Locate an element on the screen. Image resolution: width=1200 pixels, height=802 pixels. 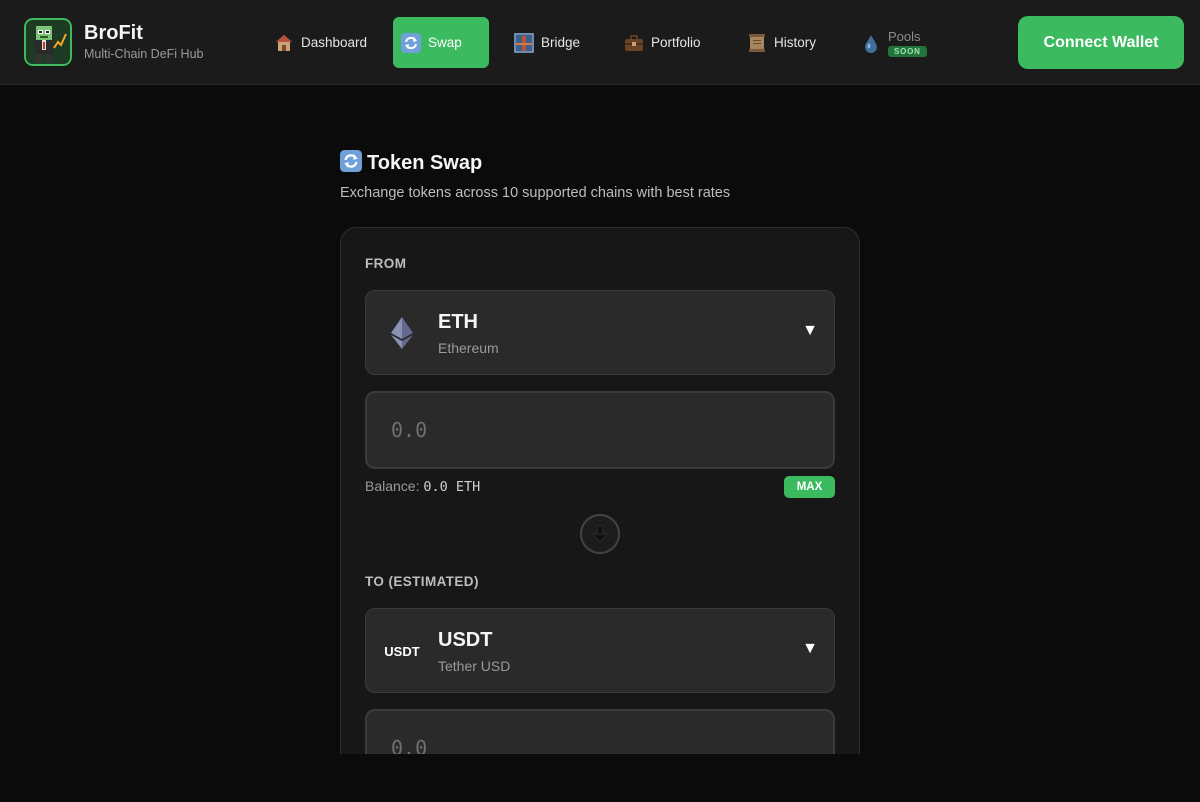
page-title-text: Token Swap is located at coordinates (425, 163).